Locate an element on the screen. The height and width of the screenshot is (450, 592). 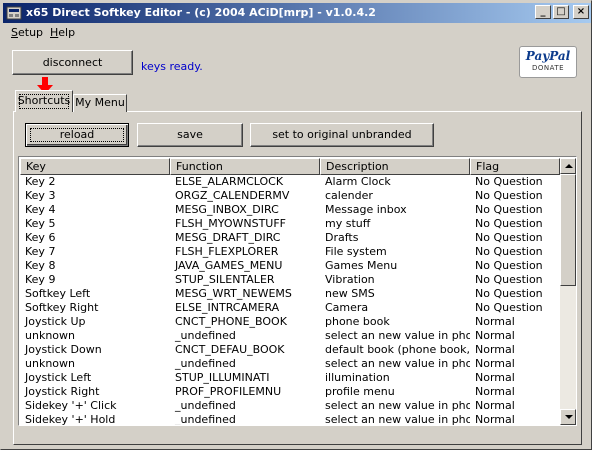
paypal-donate-button: PayPal DONATE is located at coordinates (548, 62).